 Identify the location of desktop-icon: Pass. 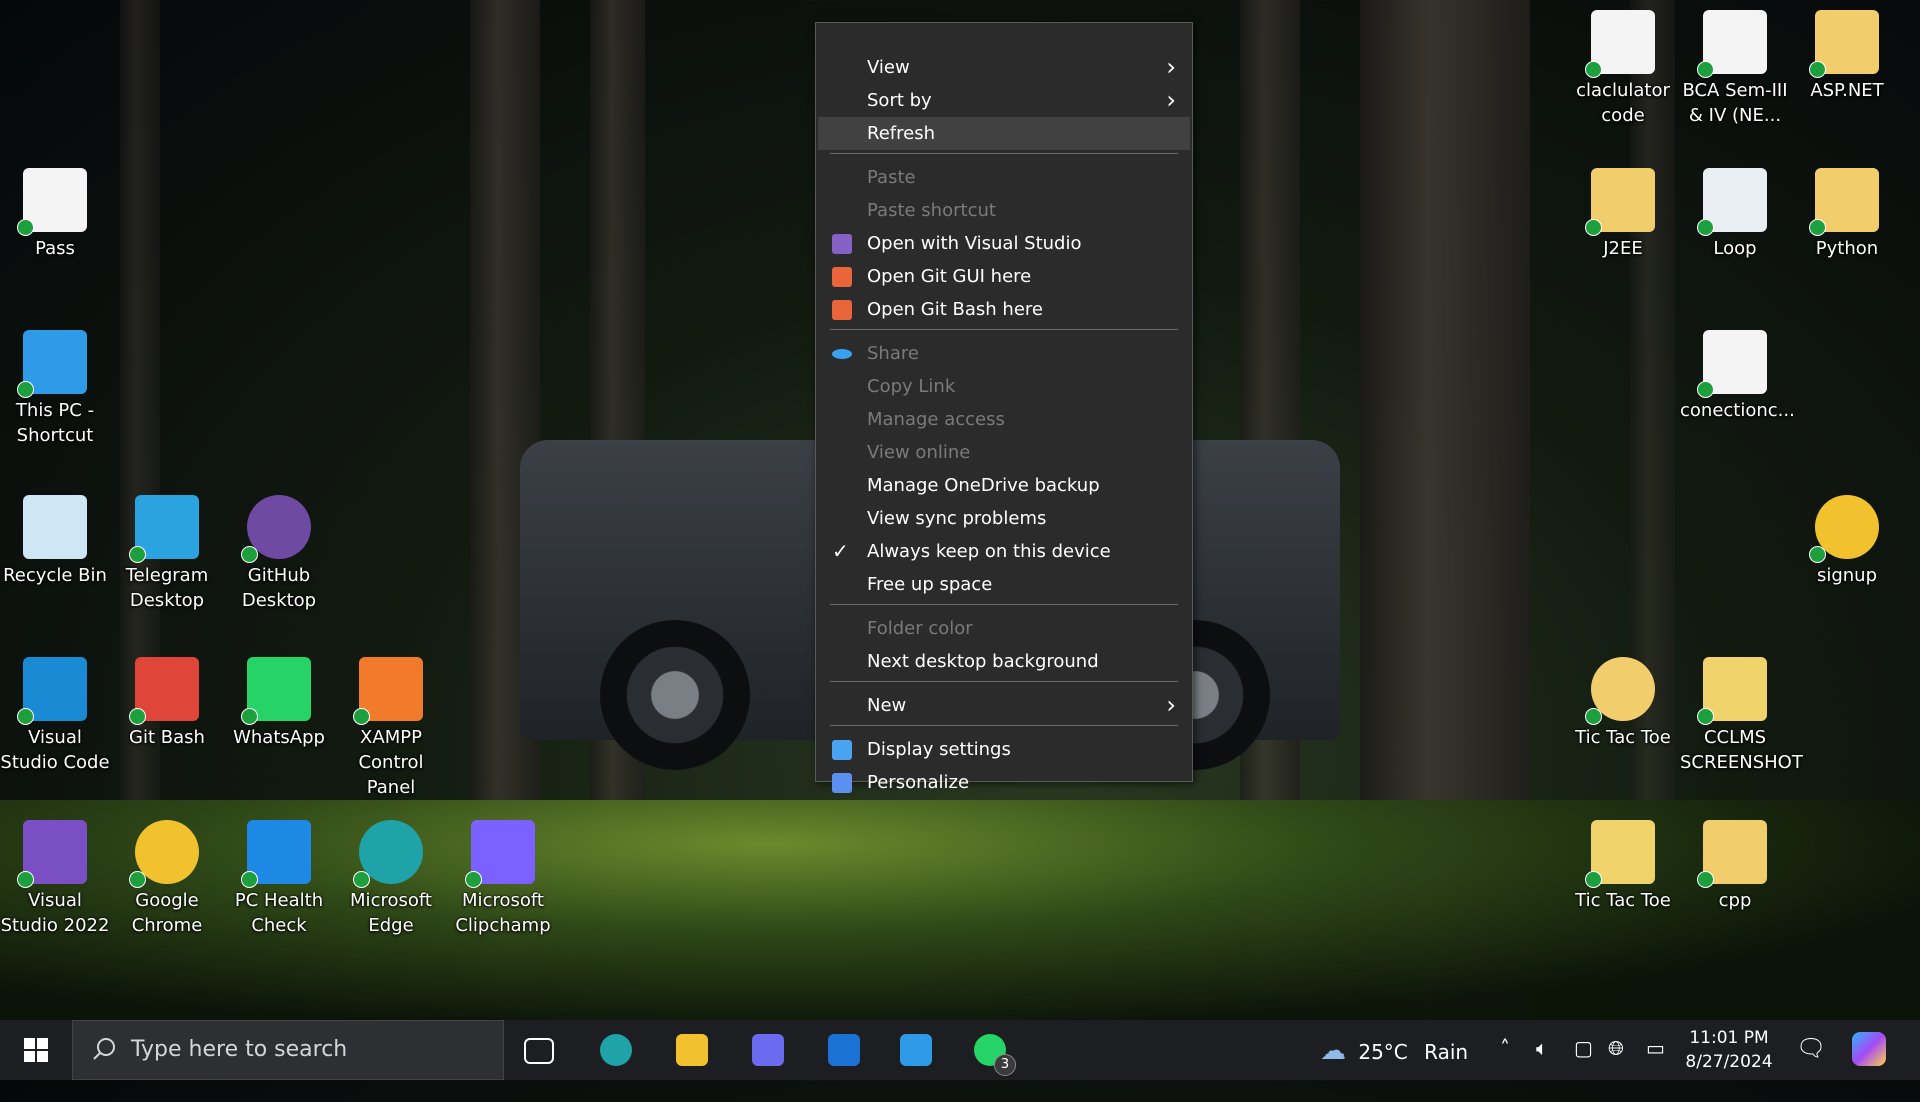
(55, 214).